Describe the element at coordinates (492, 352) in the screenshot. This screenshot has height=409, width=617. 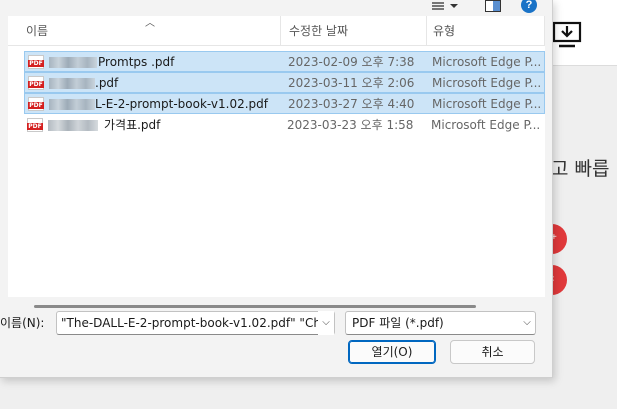
I see `cancel-button: 취소` at that location.